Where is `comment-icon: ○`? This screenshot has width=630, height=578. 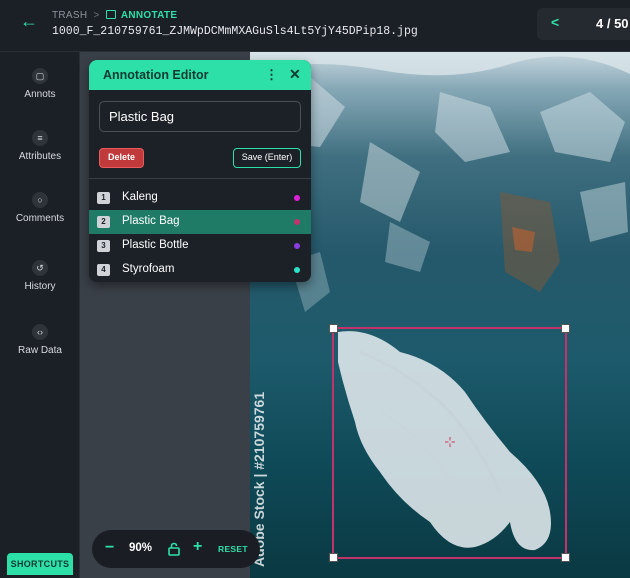 comment-icon: ○ is located at coordinates (40, 200).